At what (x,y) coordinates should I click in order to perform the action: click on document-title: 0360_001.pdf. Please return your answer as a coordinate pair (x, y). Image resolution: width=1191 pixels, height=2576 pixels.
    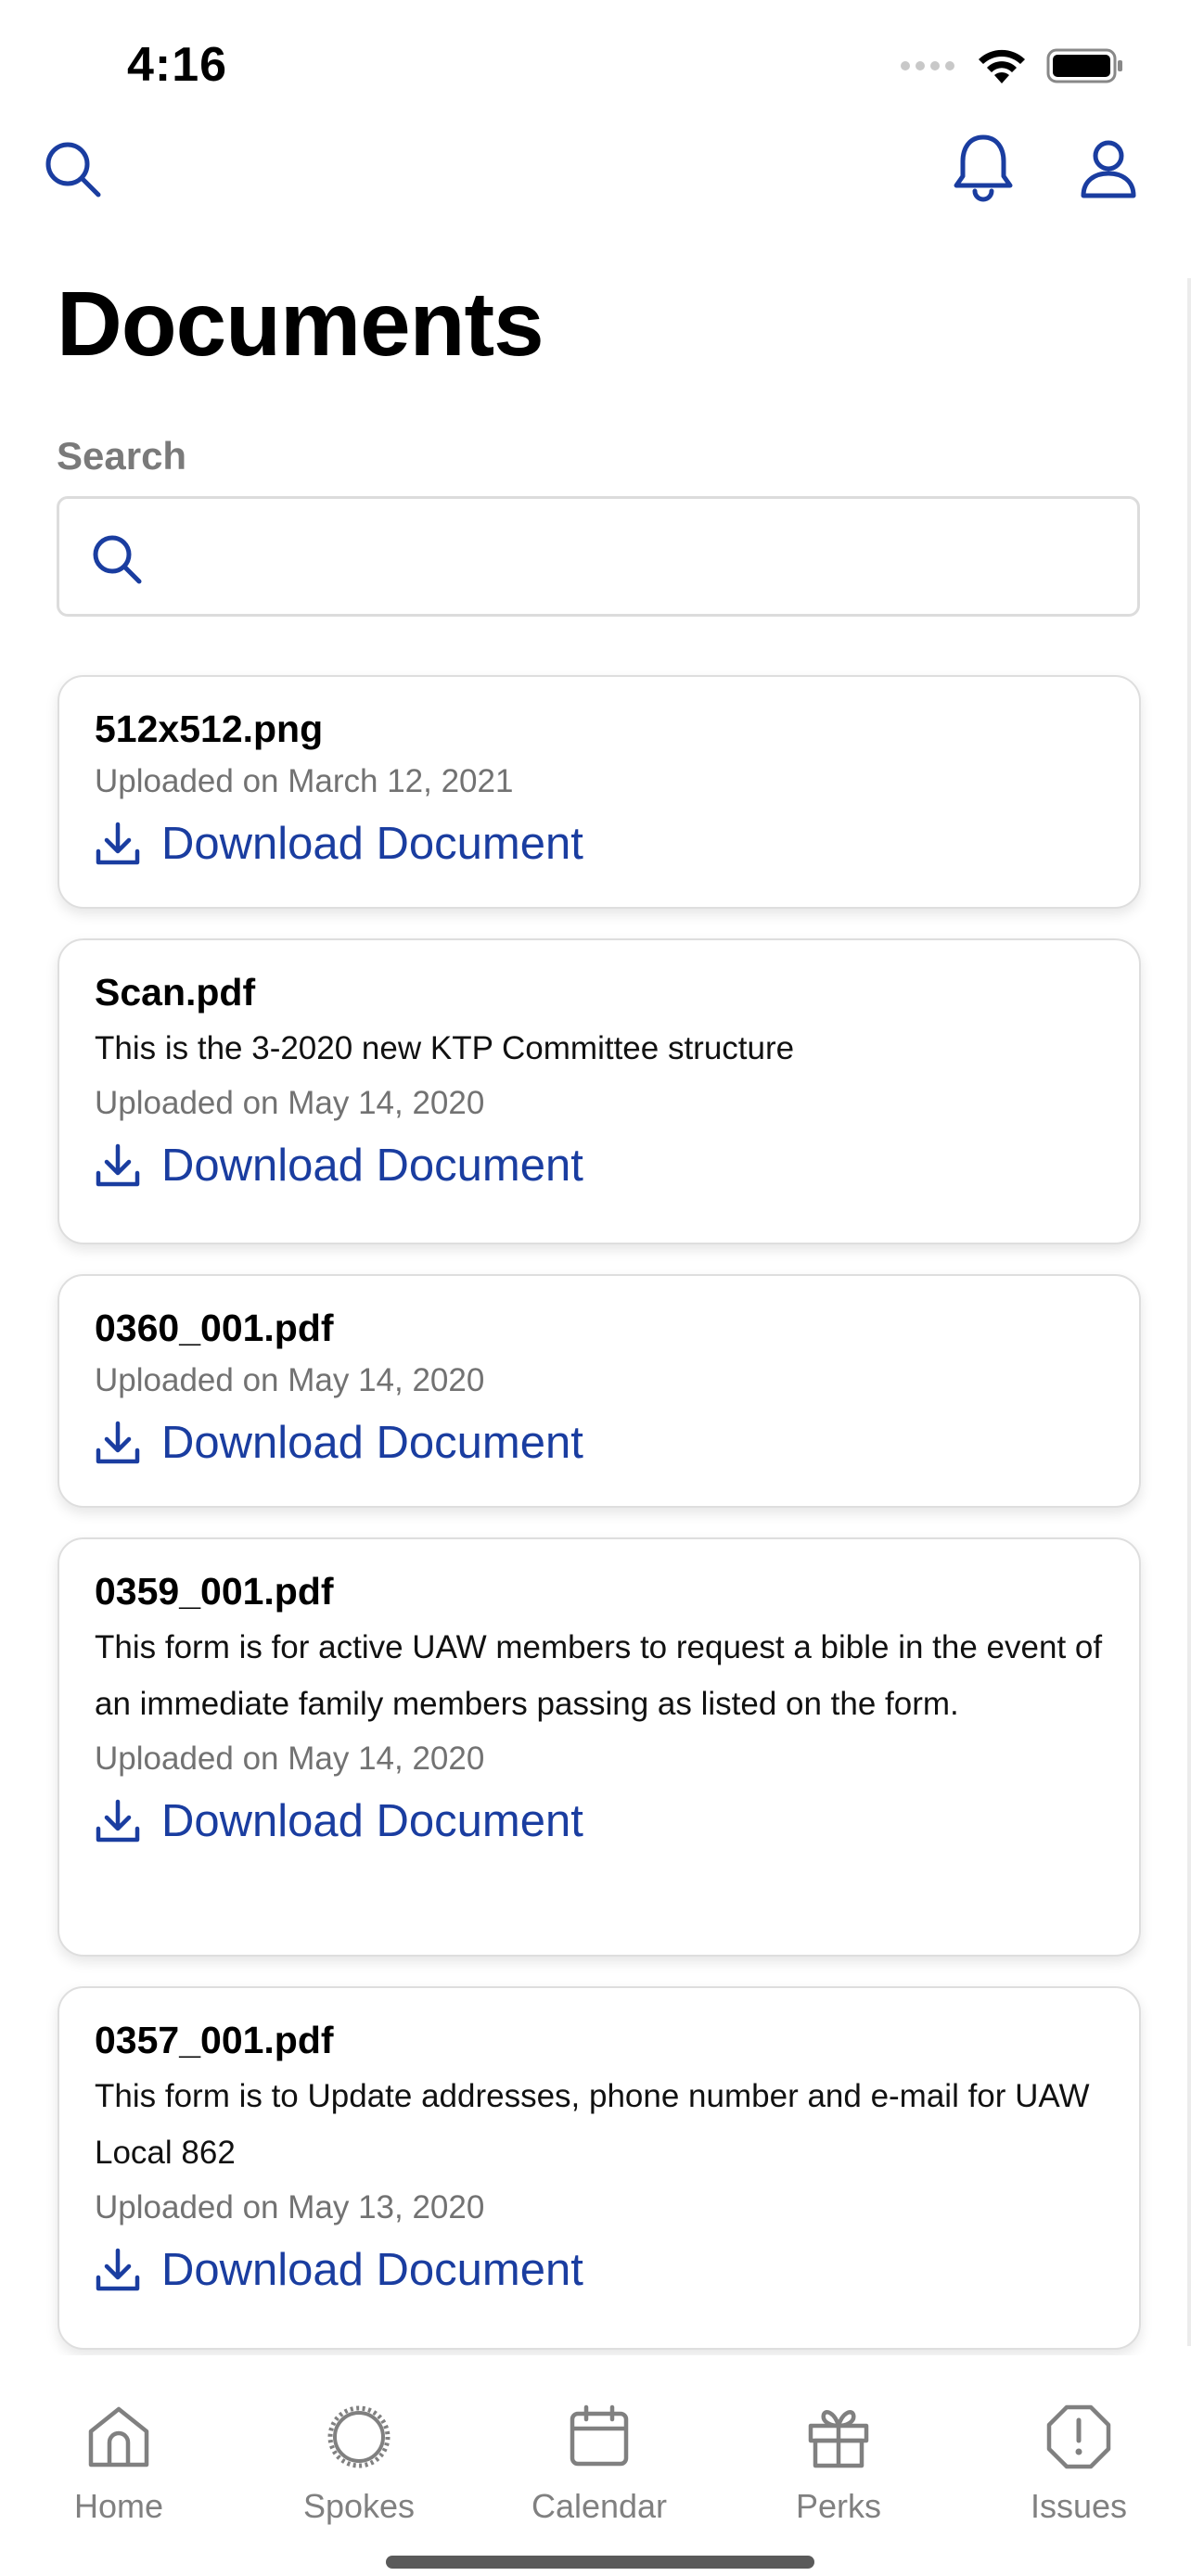
    Looking at the image, I should click on (215, 1328).